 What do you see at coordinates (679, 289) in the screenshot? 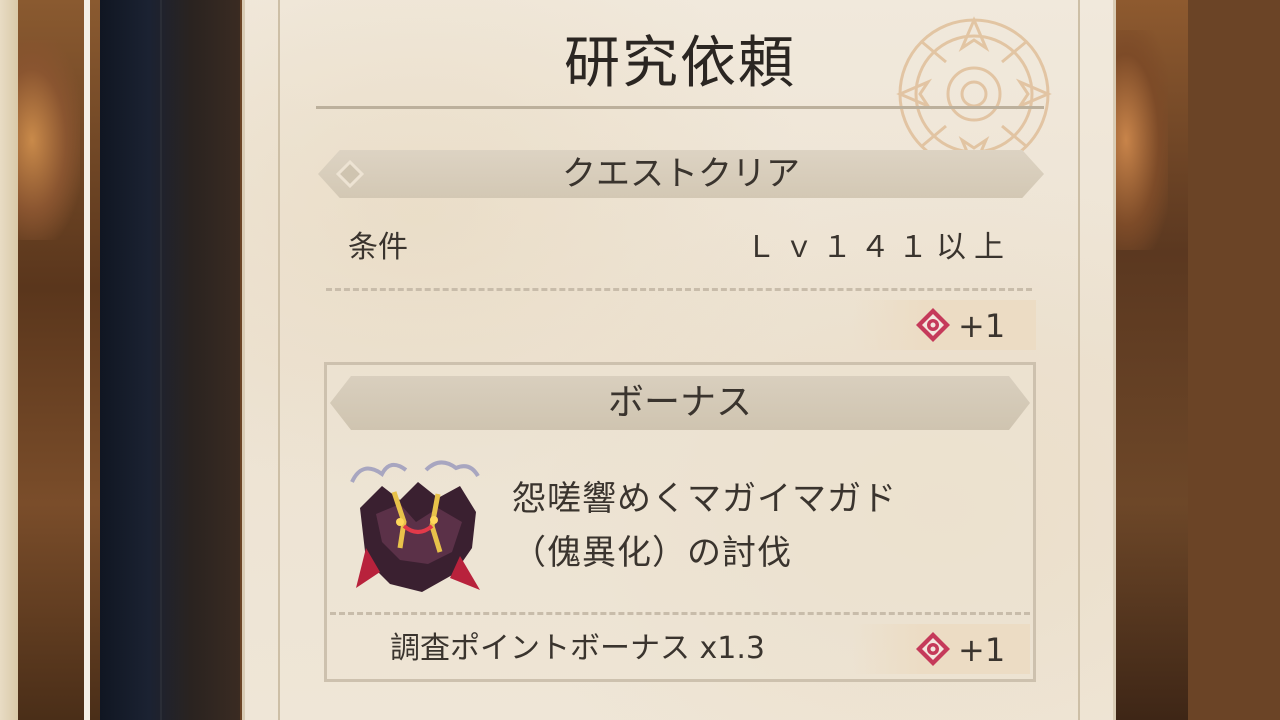
I see `condition-divider` at bounding box center [679, 289].